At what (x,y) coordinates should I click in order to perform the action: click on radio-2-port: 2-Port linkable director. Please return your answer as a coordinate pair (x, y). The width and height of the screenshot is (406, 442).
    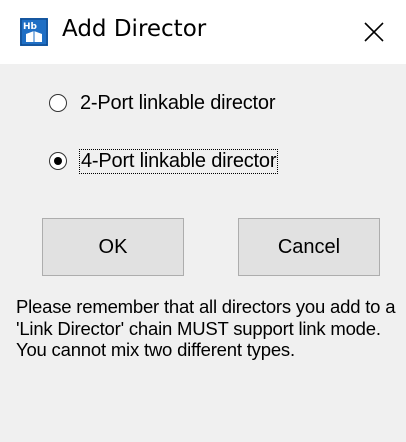
    Looking at the image, I should click on (161, 103).